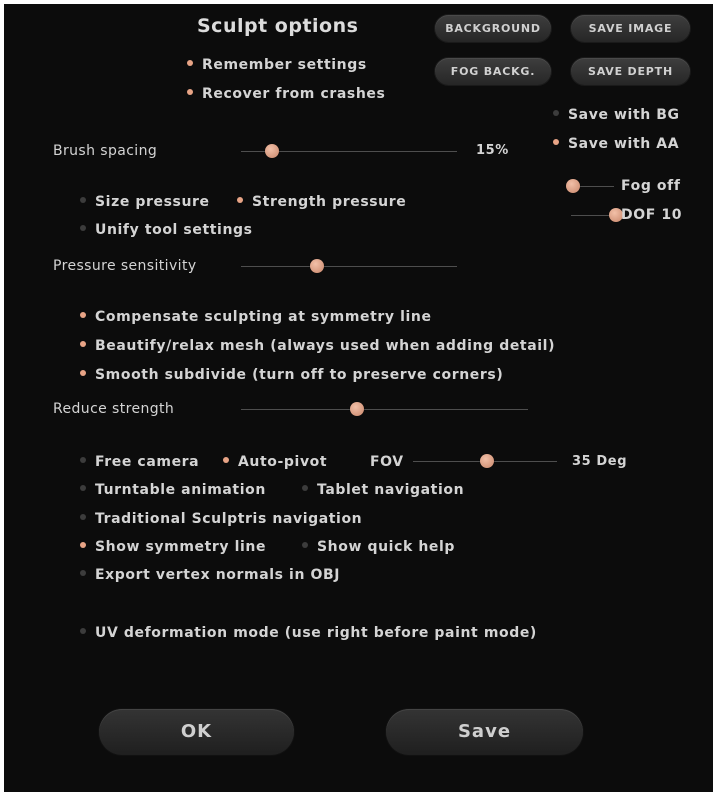 This screenshot has height=796, width=717. Describe the element at coordinates (277, 65) in the screenshot. I see `remember-settings-option: Remember settings` at that location.